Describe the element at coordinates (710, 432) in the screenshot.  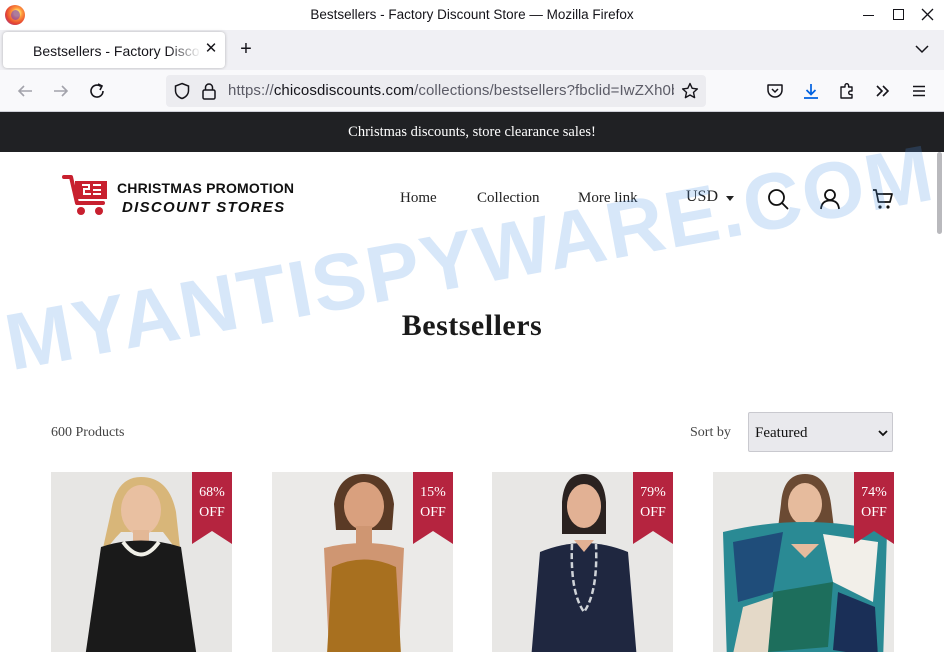
I see `sort-label: Sort by` at that location.